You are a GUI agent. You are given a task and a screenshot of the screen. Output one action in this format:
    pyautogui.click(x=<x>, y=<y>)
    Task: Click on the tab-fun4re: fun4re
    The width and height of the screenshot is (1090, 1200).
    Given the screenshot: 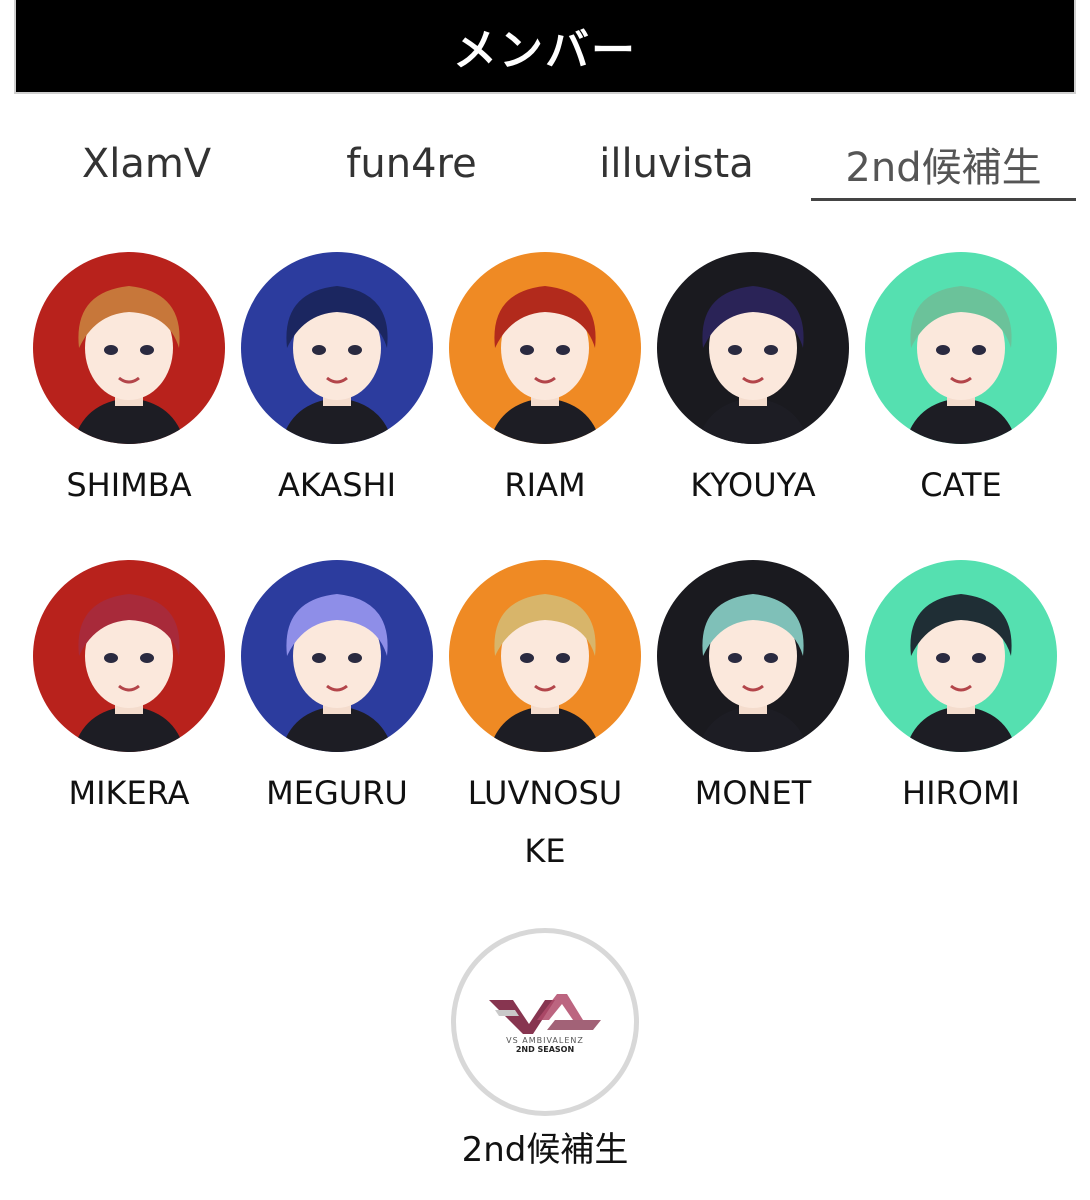 What is the action you would take?
    pyautogui.click(x=411, y=164)
    